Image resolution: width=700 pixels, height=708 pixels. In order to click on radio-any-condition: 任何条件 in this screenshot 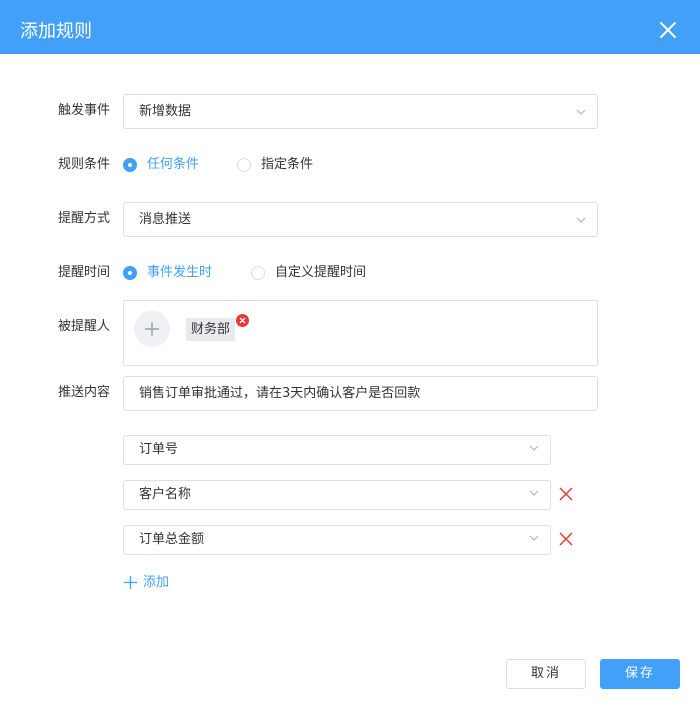, I will do `click(168, 165)`.